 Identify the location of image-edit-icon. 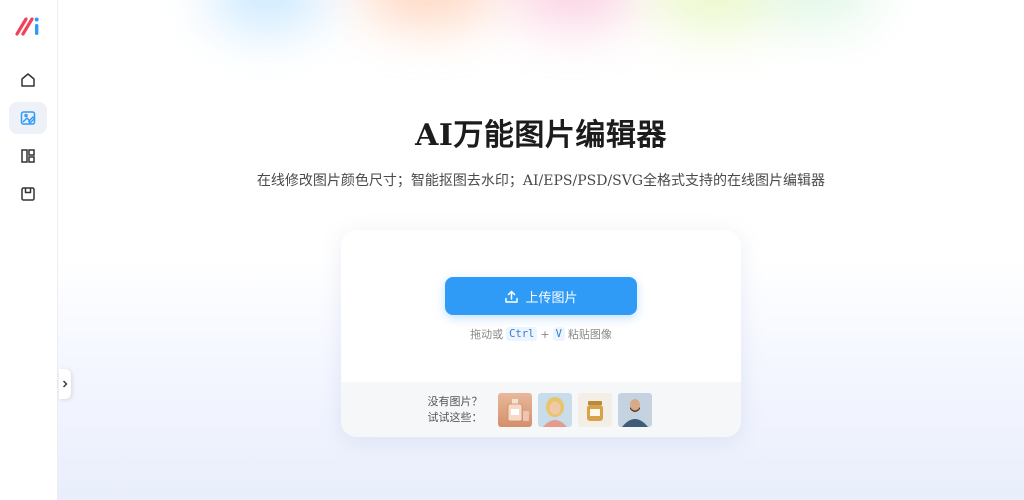
(28, 118).